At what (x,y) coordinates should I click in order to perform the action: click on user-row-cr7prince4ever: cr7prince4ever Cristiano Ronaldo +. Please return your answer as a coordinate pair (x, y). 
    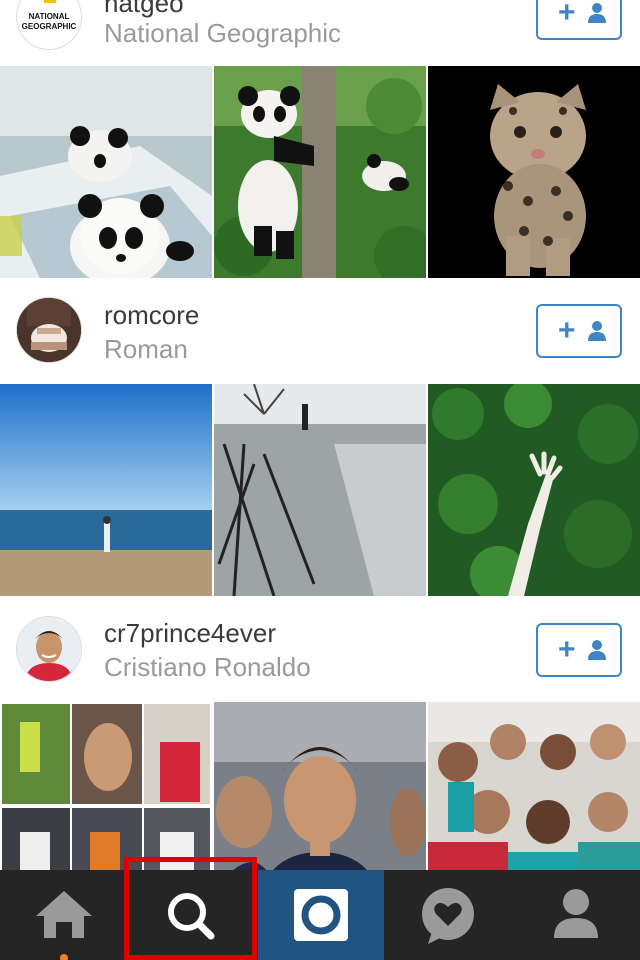
    Looking at the image, I should click on (320, 640).